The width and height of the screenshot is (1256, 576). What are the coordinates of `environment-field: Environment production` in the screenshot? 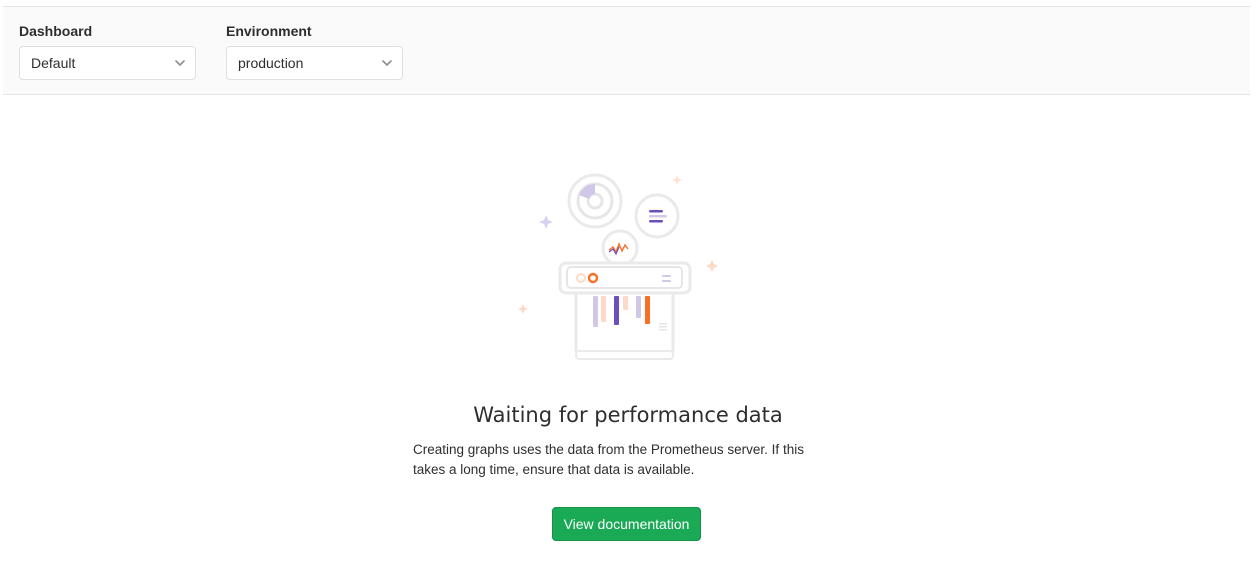 It's located at (314, 50).